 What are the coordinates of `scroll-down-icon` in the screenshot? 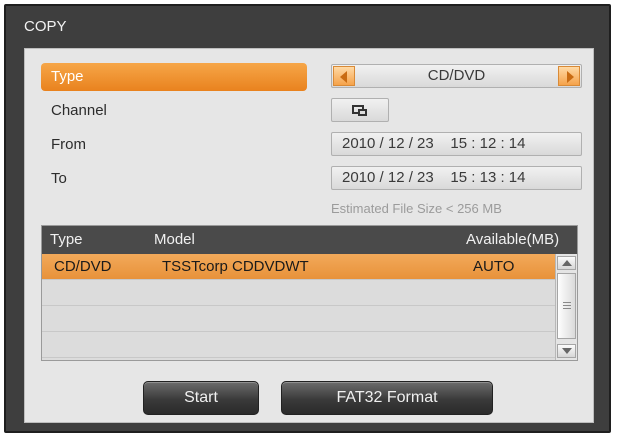 It's located at (566, 351).